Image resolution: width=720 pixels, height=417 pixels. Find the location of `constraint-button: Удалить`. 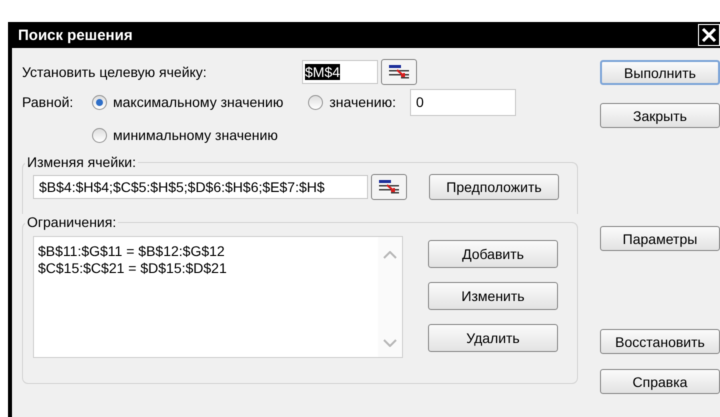

constraint-button: Удалить is located at coordinates (493, 338).